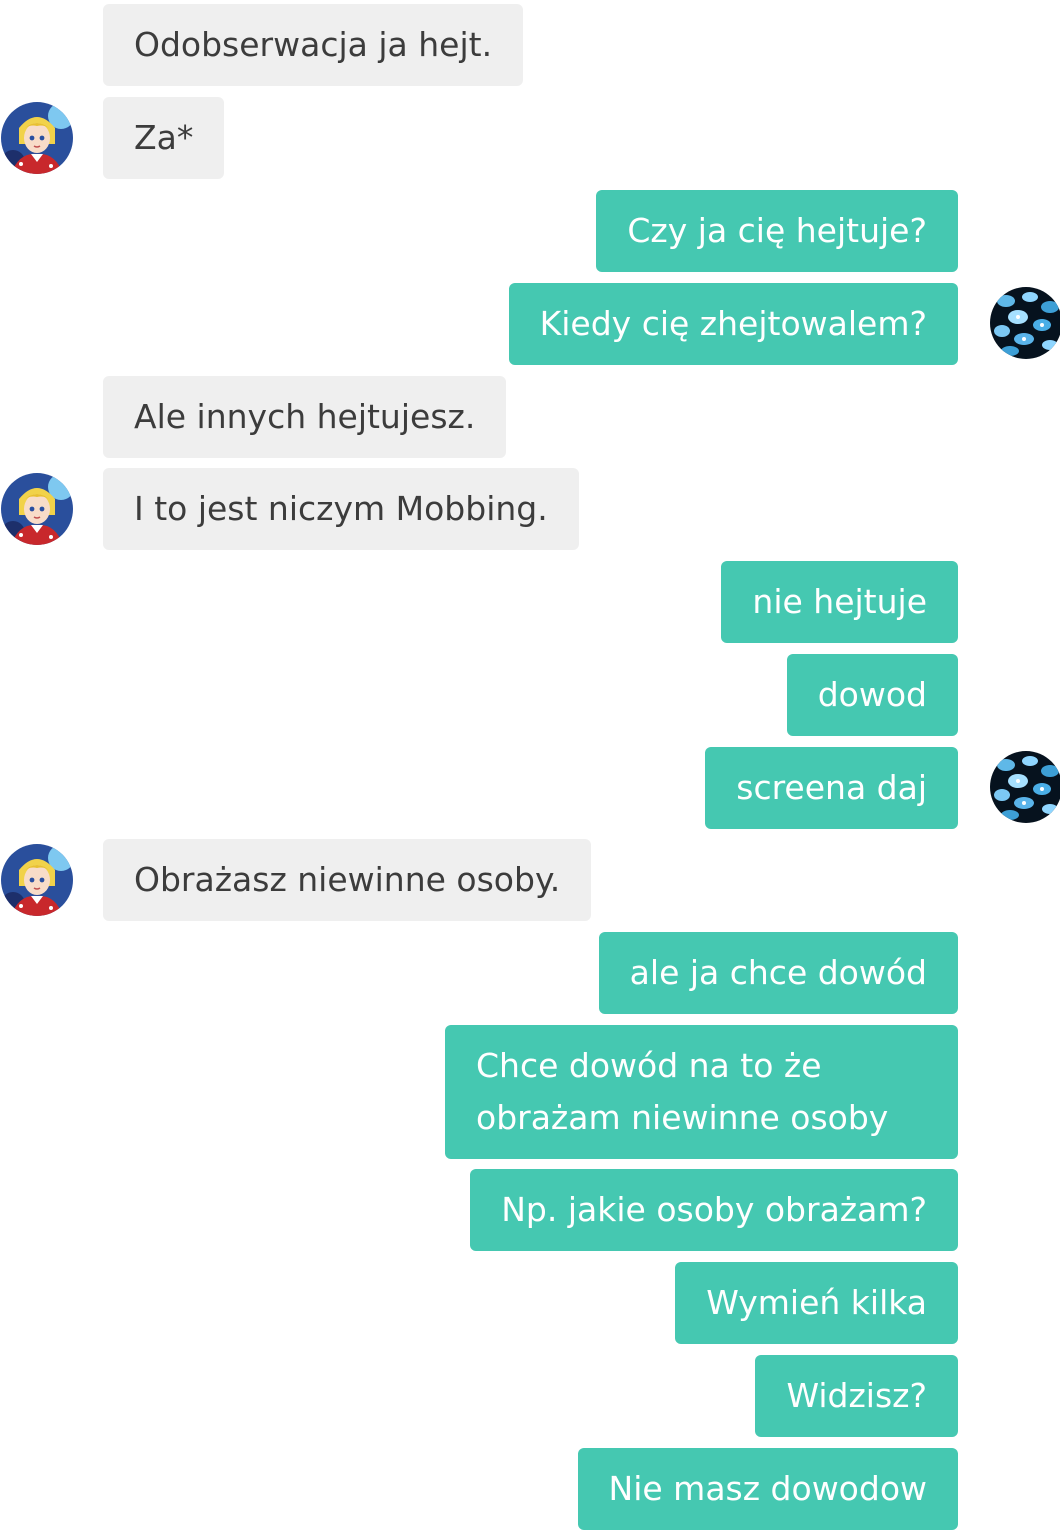 The image size is (1060, 1539). I want to click on message-bubble-incoming: I to jest niczym Mobbing., so click(341, 509).